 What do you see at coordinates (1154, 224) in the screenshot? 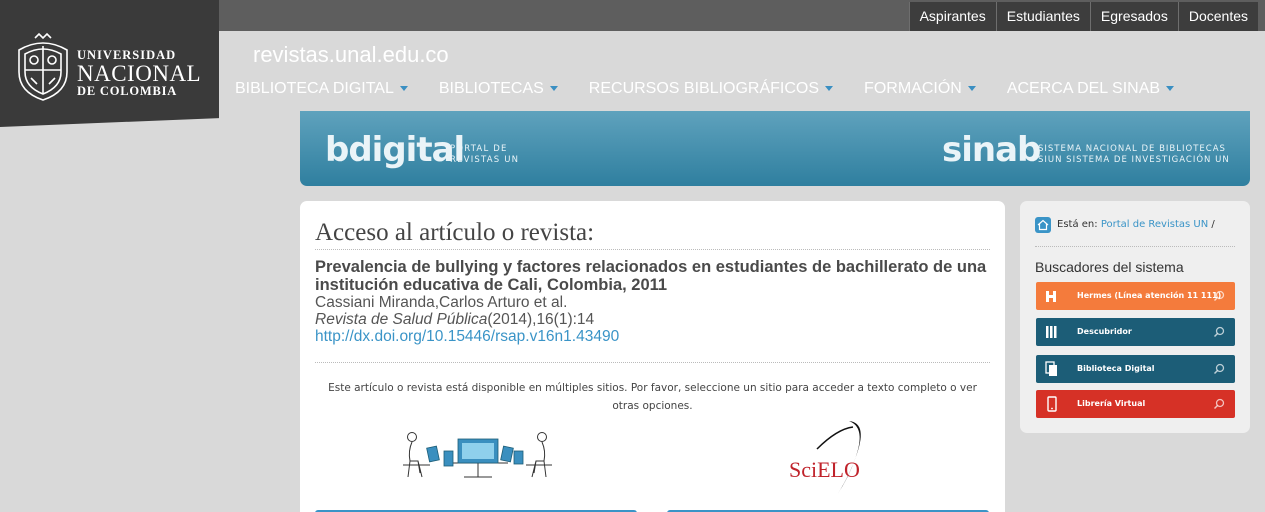
I see `breadcrumb-link: Portal de Revistas UN` at bounding box center [1154, 224].